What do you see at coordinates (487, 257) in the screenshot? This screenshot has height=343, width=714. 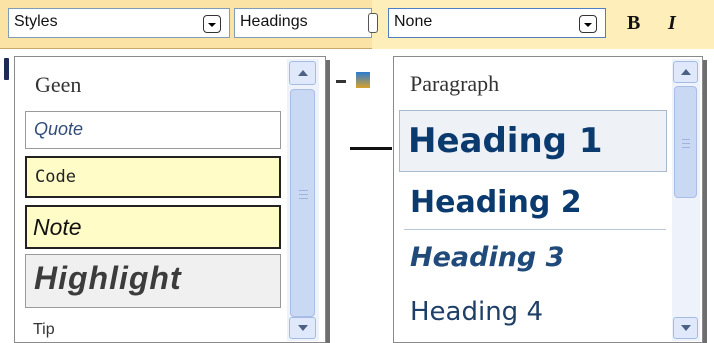 I see `heading-item-label: Heading 3` at bounding box center [487, 257].